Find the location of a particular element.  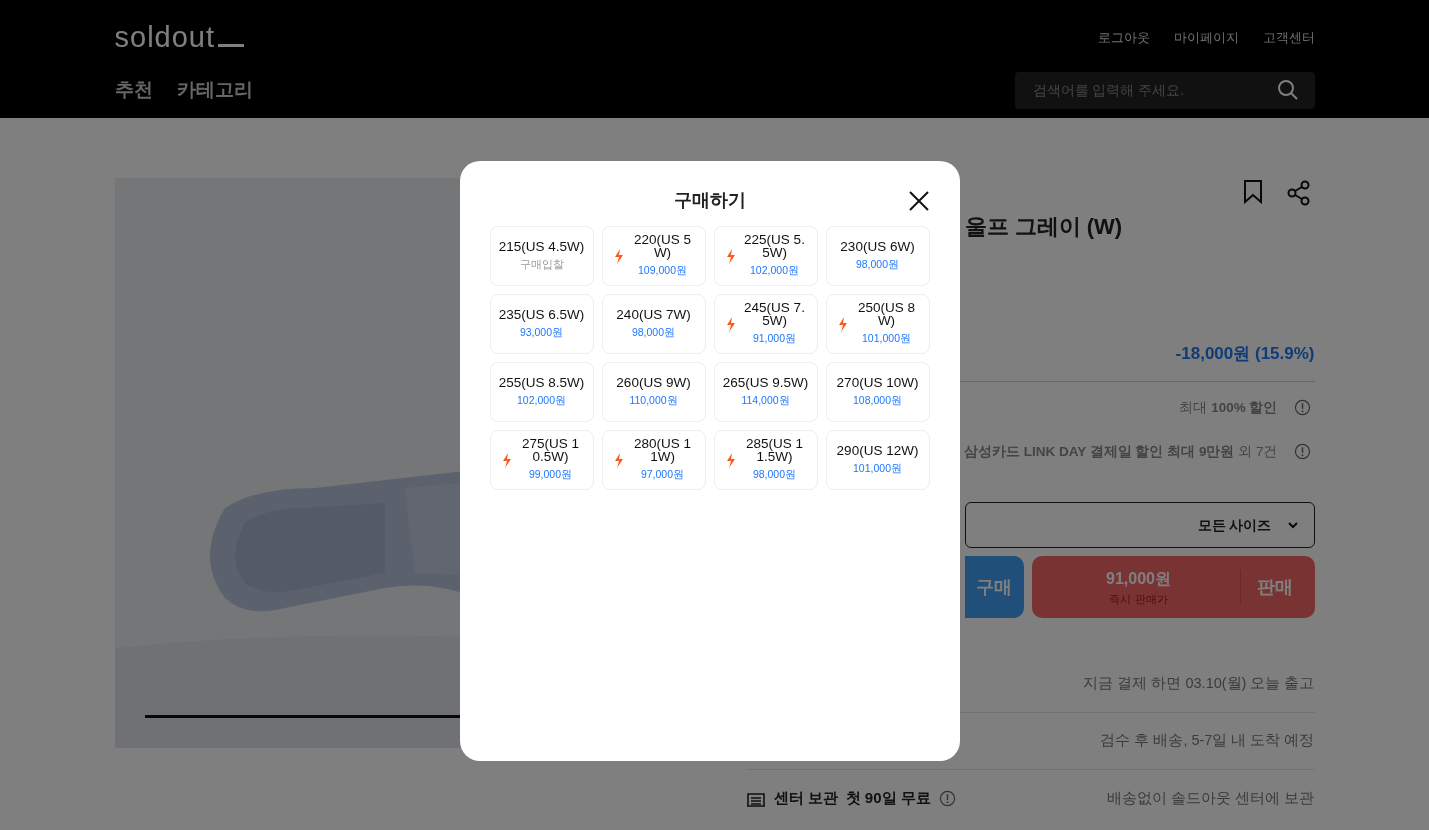

size-option: 260(US 9W) 110,000원 is located at coordinates (653, 392).